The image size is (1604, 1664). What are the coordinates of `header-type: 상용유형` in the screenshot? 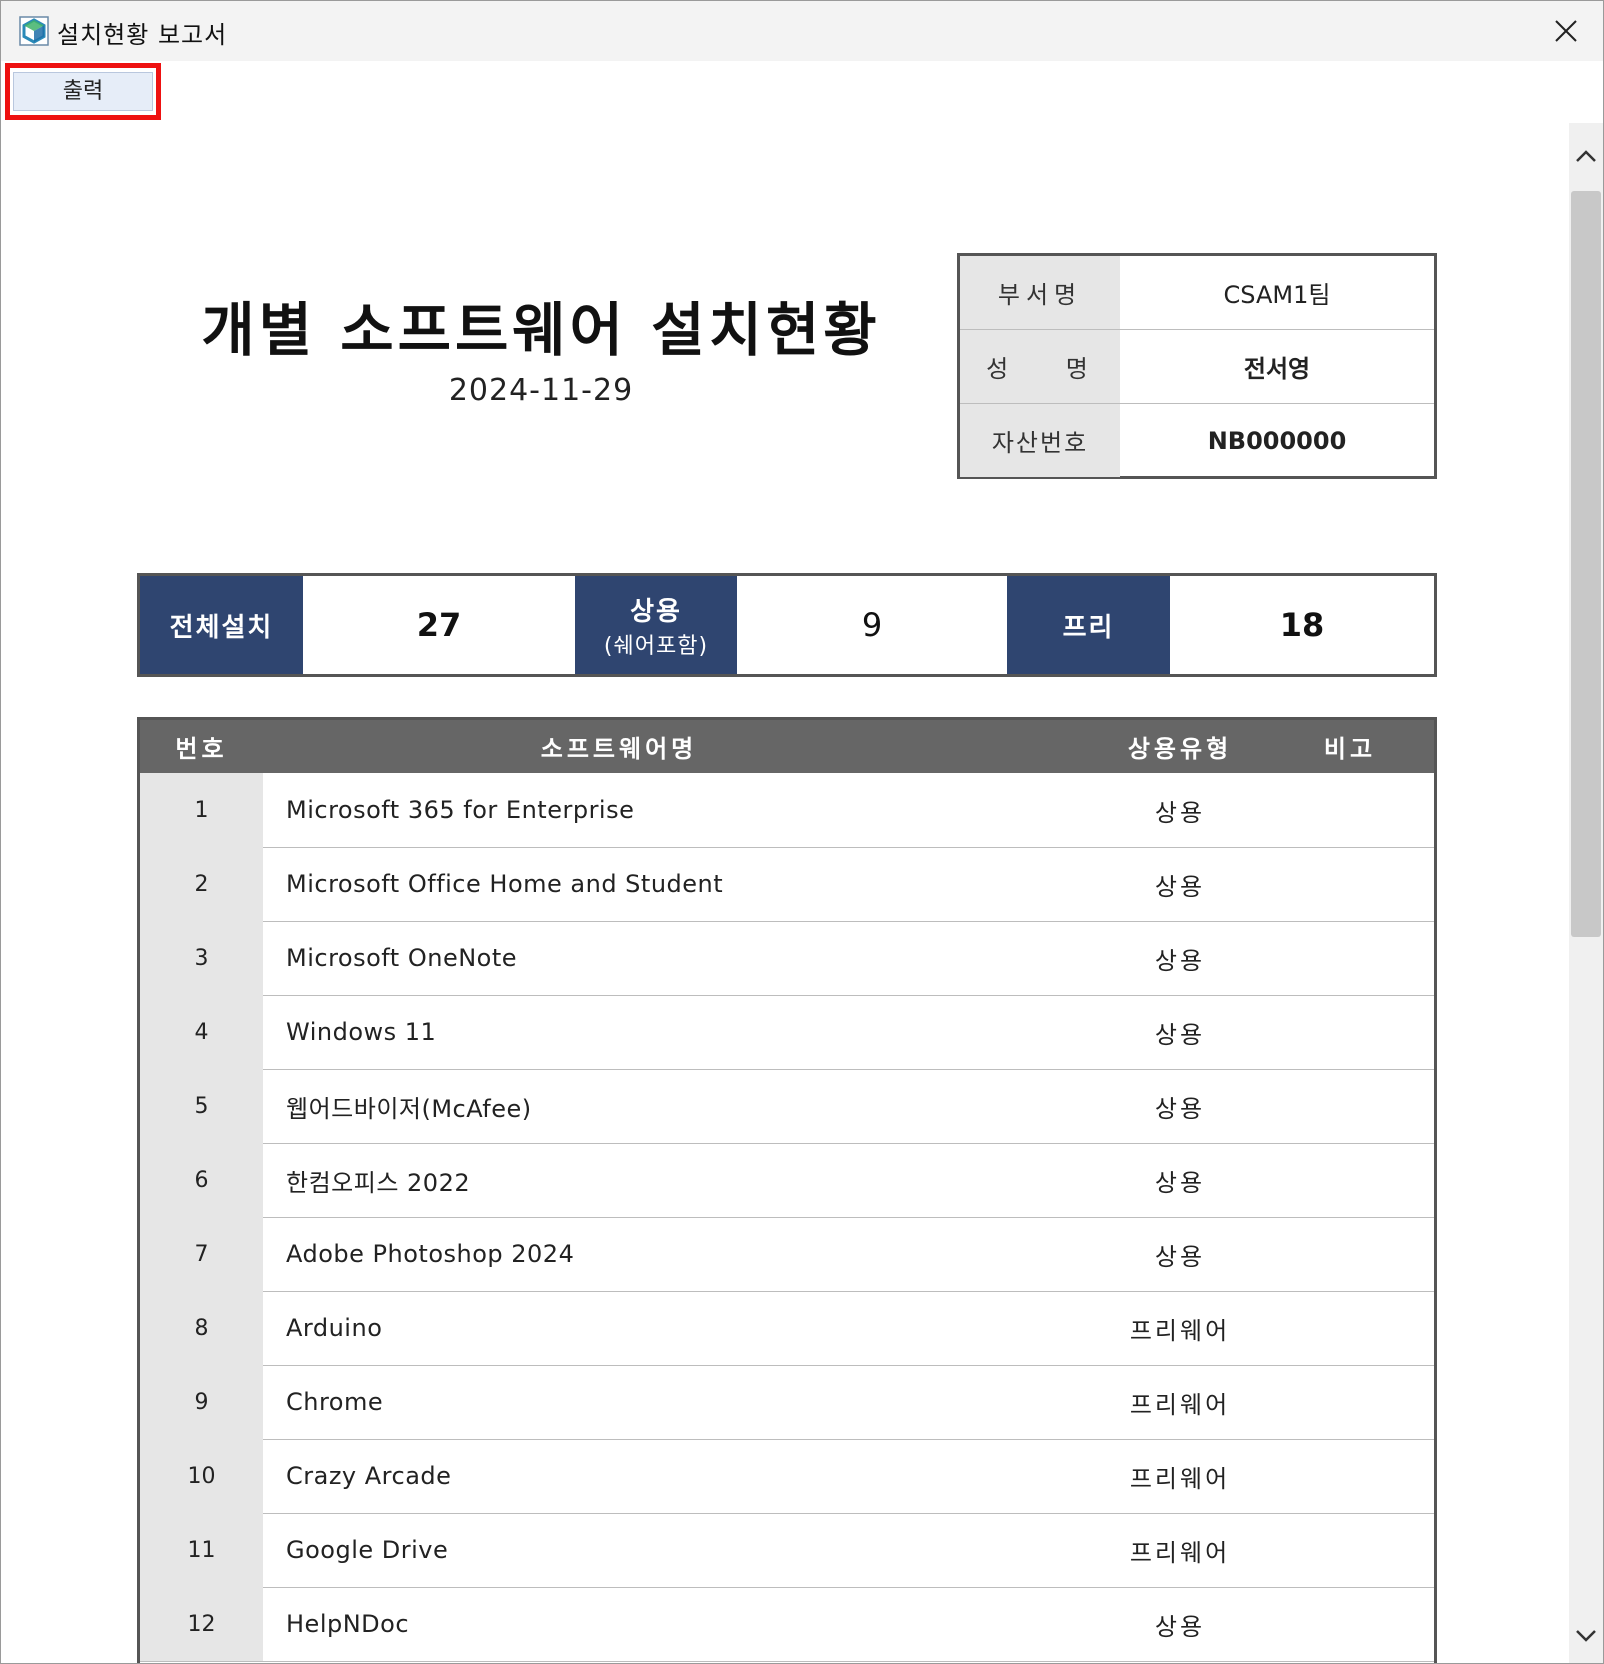 It's located at (1180, 749).